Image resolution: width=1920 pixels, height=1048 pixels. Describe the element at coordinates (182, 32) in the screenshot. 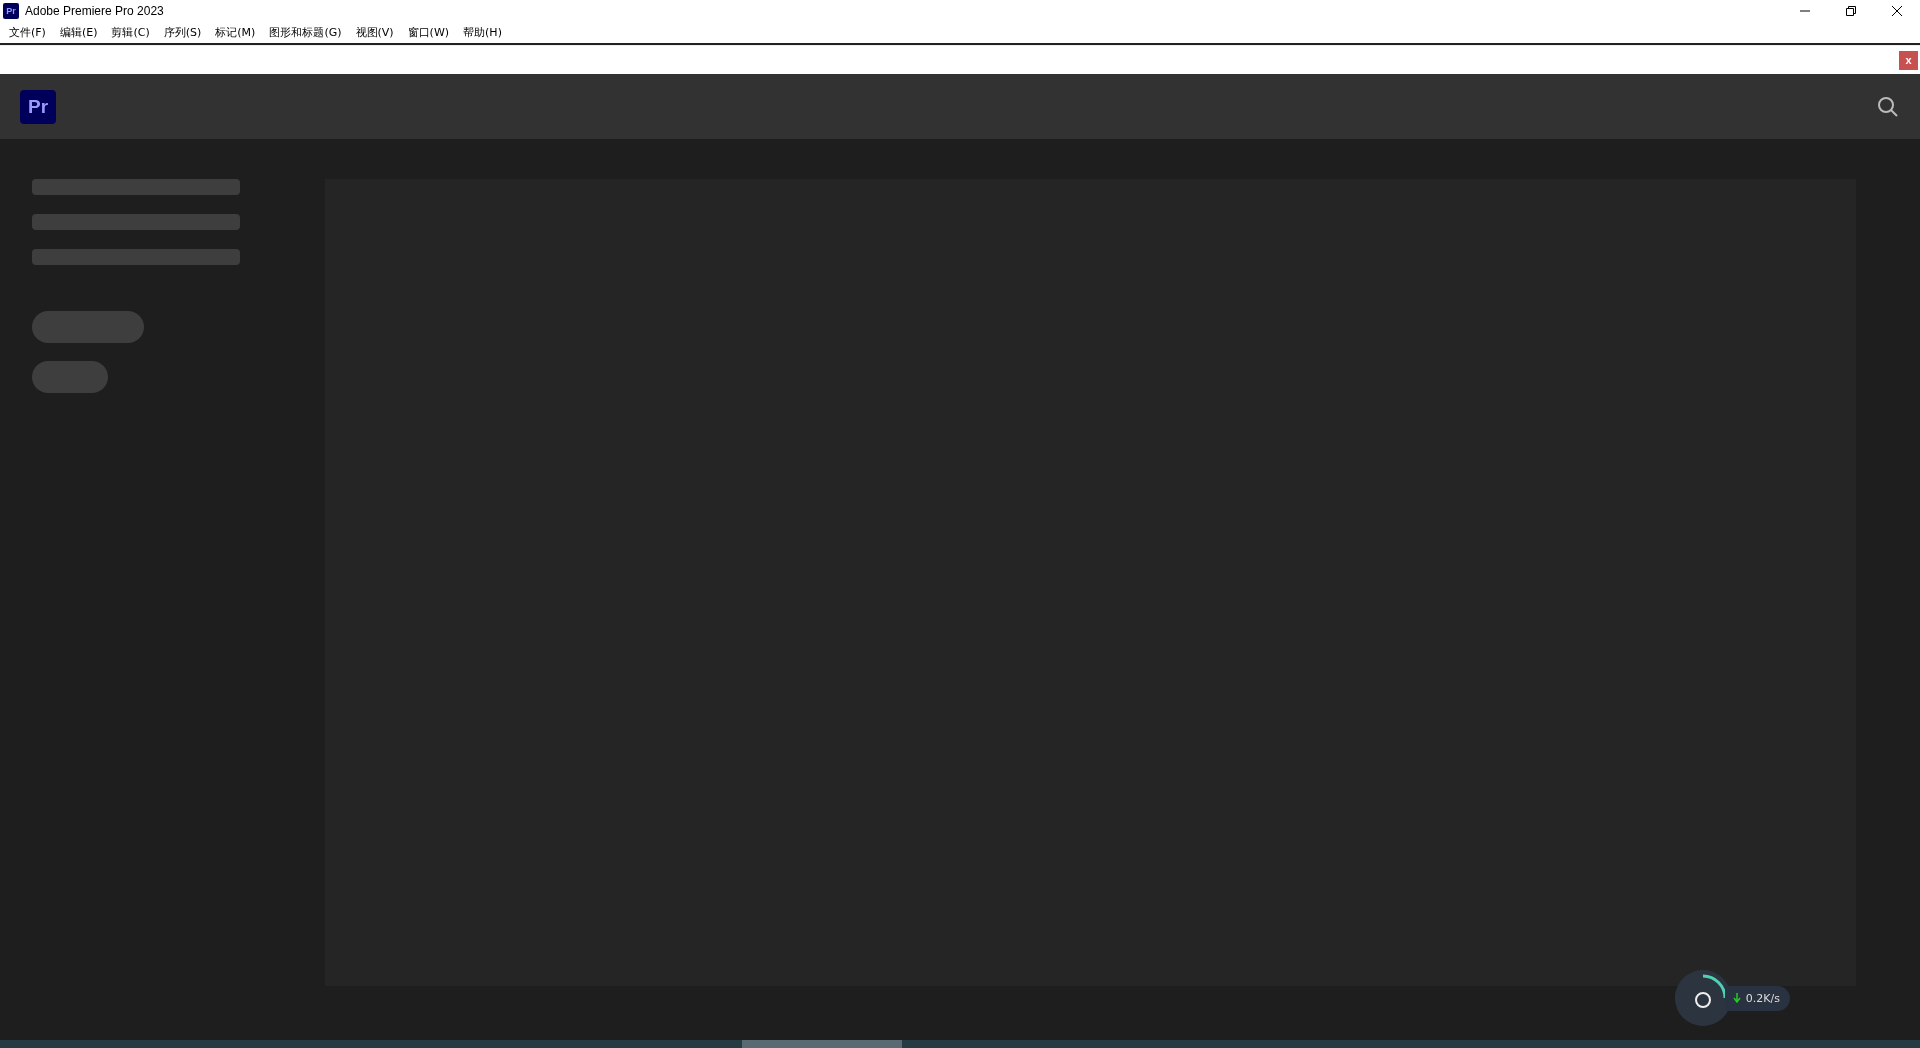

I see `menu-item: 序列(S)` at that location.